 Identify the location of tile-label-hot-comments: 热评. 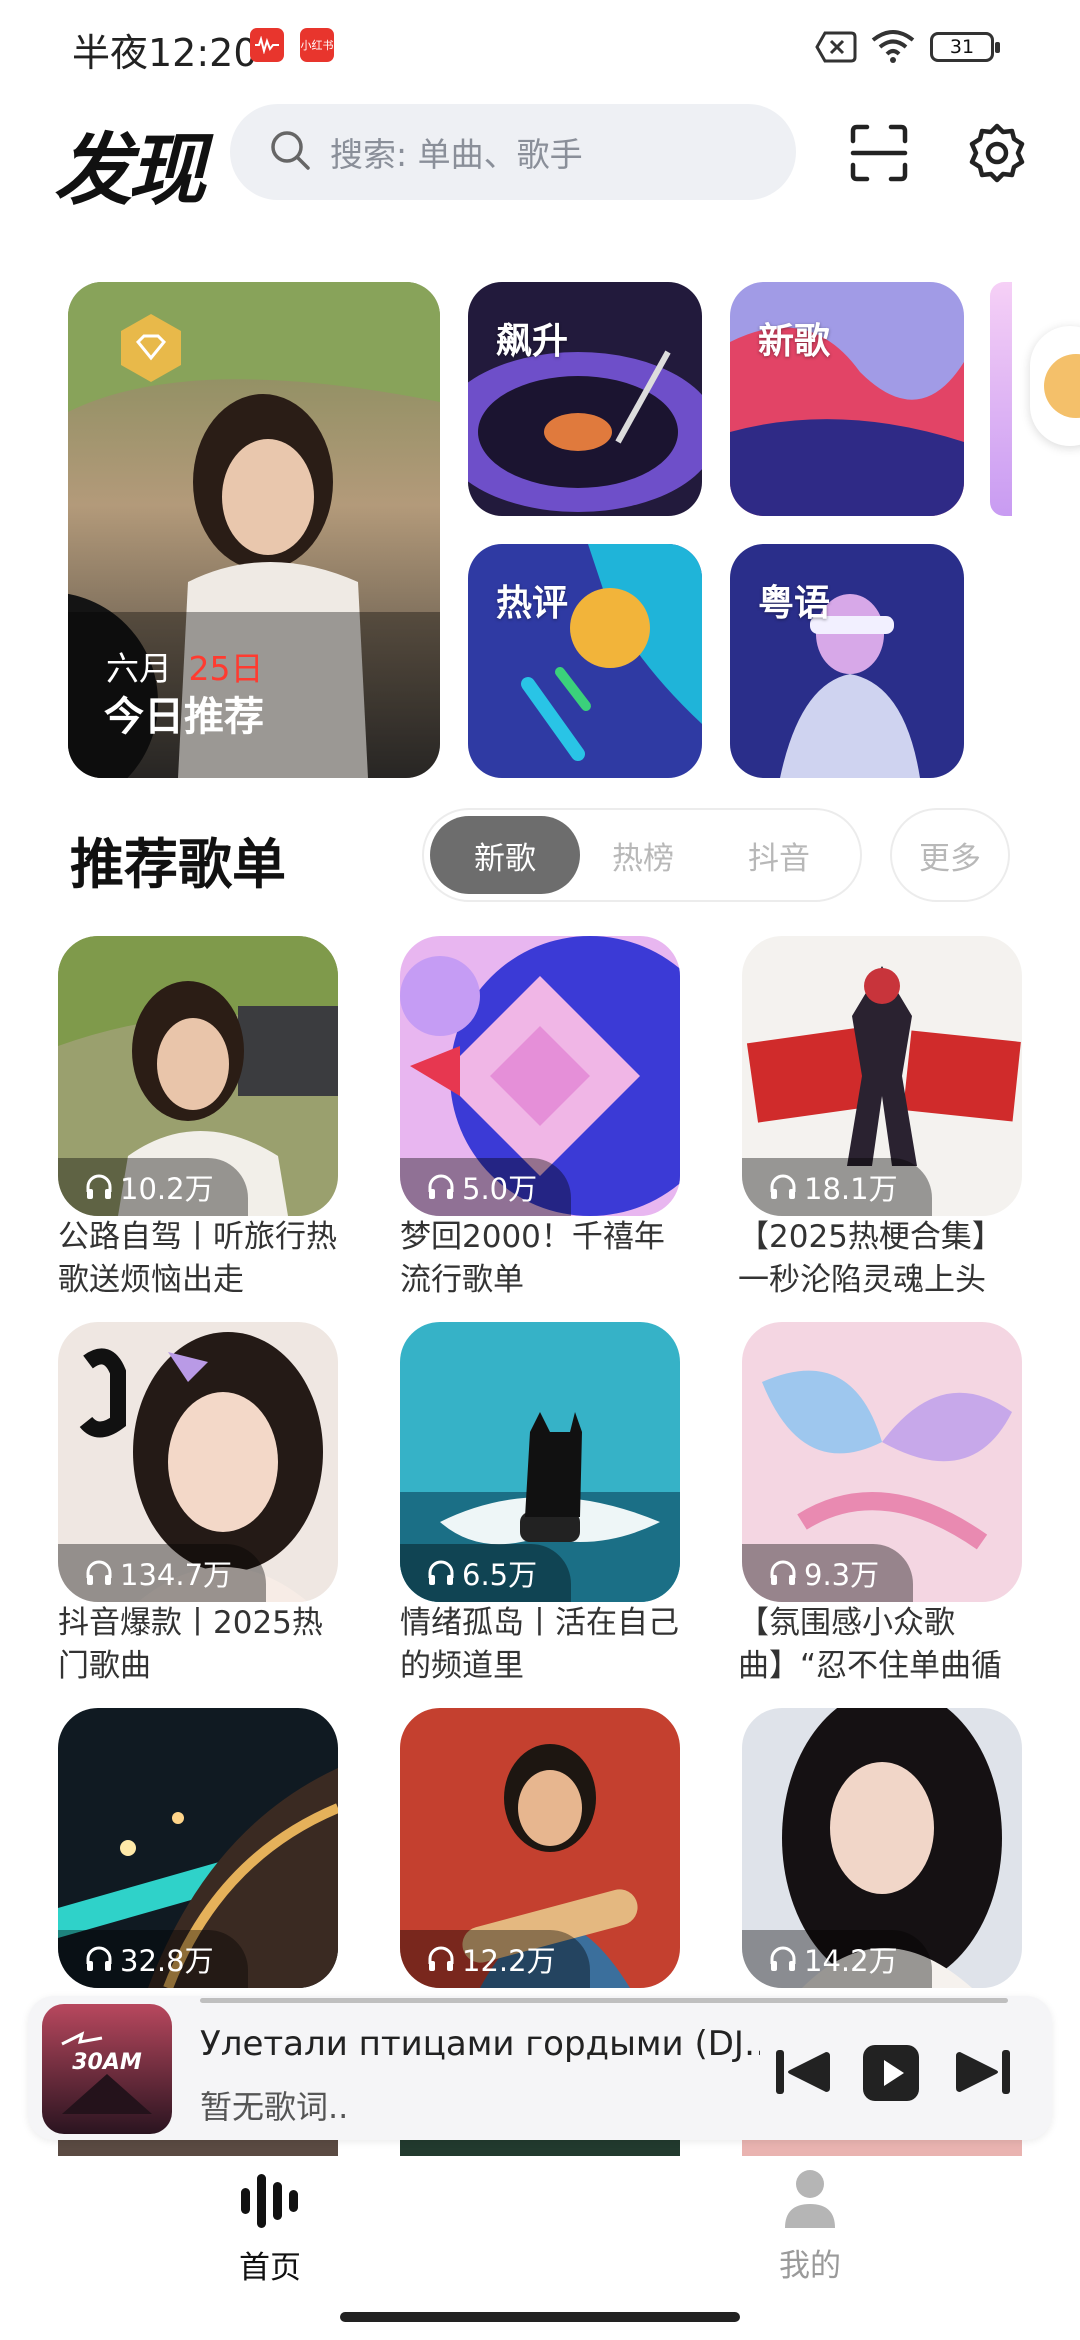
(532, 603).